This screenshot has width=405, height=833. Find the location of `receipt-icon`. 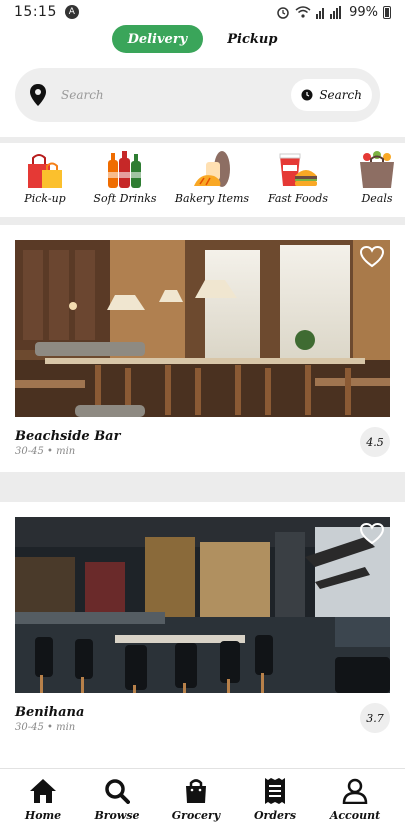

receipt-icon is located at coordinates (275, 791).